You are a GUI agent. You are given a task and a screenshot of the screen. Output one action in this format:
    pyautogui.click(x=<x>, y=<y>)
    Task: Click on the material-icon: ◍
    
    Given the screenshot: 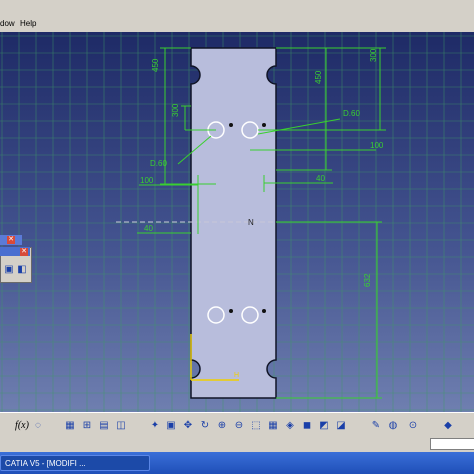 What is the action you would take?
    pyautogui.click(x=393, y=426)
    